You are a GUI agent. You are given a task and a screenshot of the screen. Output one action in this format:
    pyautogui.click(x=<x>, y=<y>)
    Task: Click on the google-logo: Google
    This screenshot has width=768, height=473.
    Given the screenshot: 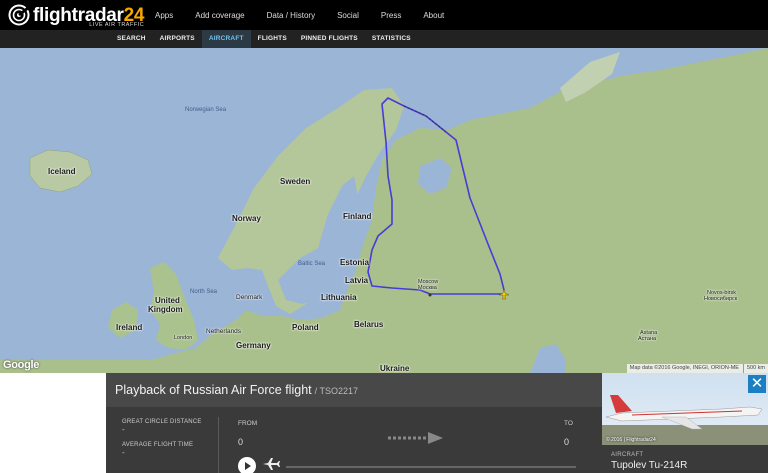 What is the action you would take?
    pyautogui.click(x=21, y=365)
    